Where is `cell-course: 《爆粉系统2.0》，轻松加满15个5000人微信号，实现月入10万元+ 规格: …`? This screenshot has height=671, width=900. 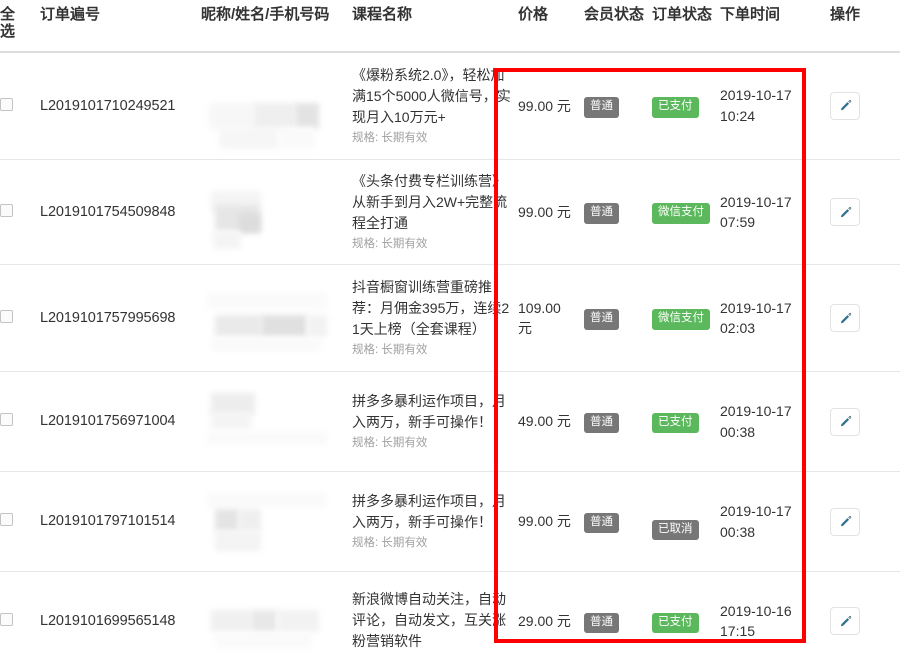 cell-course: 《爆粉系统2.0》，轻松加满15个5000人微信号，实现月入10万元+ 规格: … is located at coordinates (435, 105).